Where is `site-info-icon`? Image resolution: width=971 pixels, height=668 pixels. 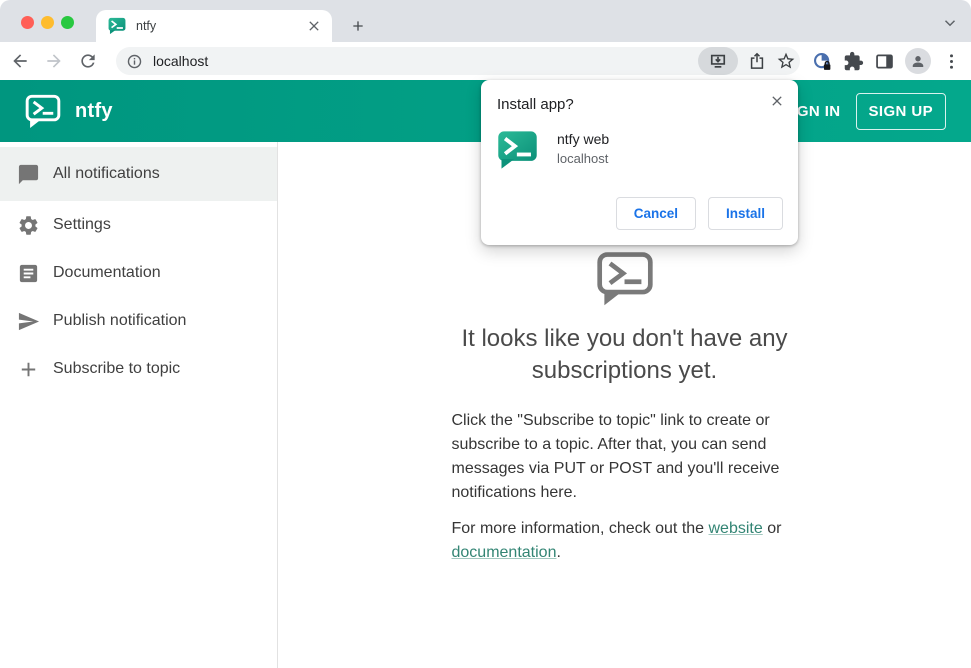
site-info-icon is located at coordinates (134, 61).